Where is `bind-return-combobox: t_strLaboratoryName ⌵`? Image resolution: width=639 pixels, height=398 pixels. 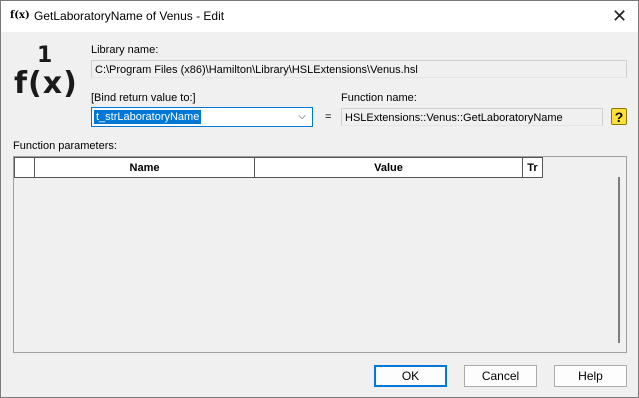
bind-return-combobox: t_strLaboratoryName ⌵ is located at coordinates (202, 117).